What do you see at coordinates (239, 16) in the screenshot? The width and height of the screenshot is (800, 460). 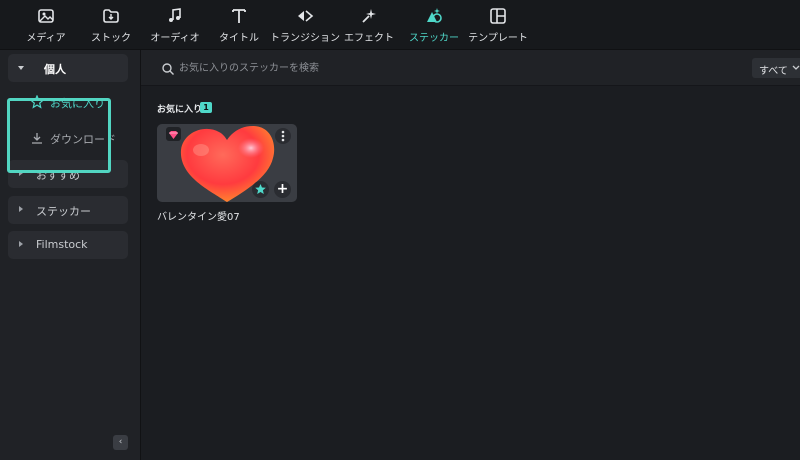 I see `title-t-icon` at bounding box center [239, 16].